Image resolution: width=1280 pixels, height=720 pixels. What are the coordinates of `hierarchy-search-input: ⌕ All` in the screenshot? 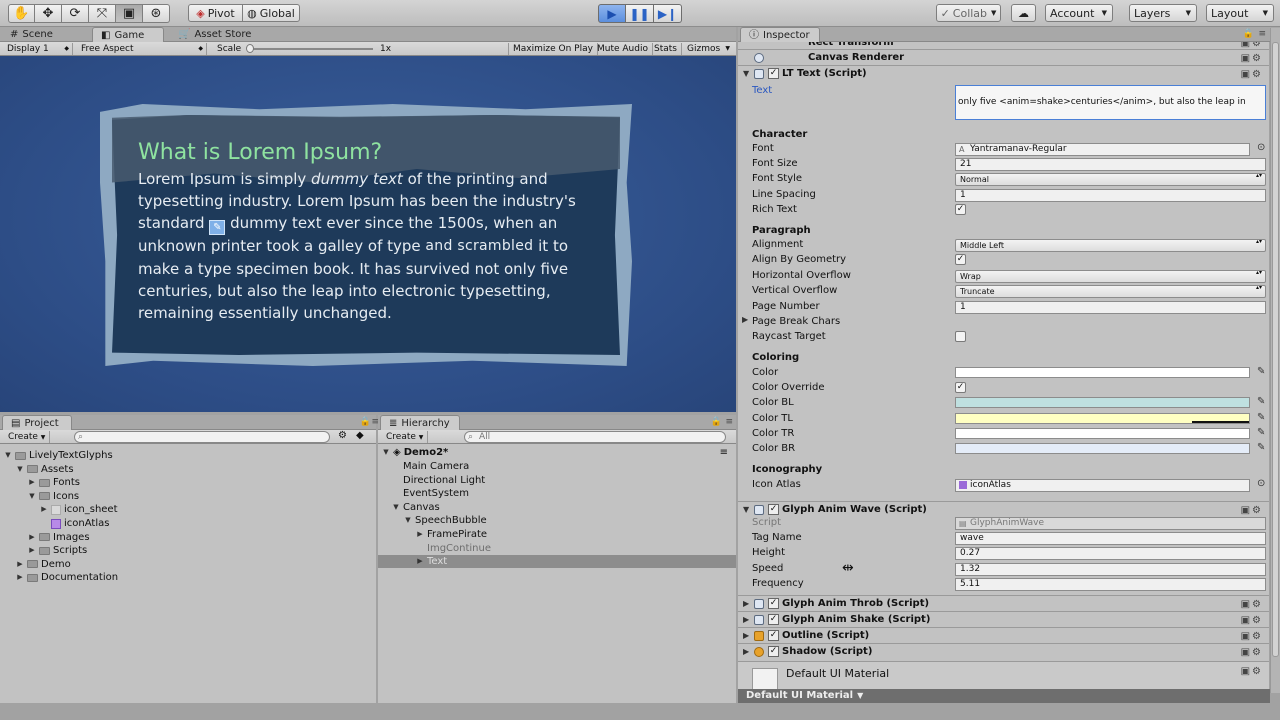 It's located at (595, 437).